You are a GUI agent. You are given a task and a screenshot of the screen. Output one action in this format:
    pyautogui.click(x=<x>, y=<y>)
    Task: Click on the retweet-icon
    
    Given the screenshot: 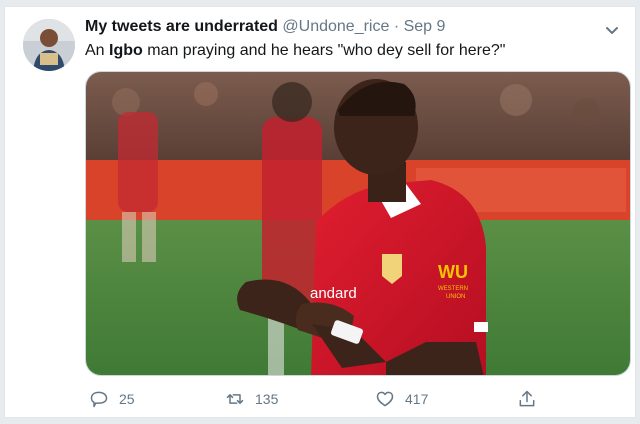 What is the action you would take?
    pyautogui.click(x=235, y=399)
    